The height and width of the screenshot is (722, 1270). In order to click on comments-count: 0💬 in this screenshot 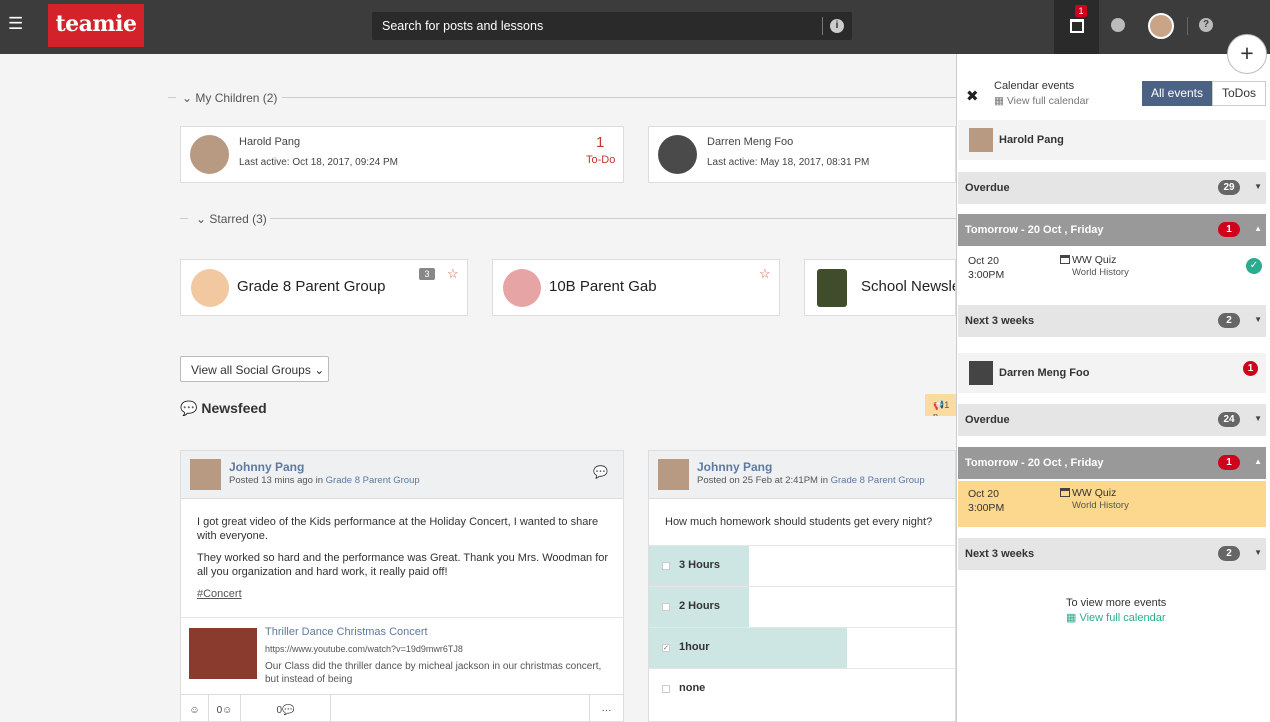, I will do `click(286, 708)`.